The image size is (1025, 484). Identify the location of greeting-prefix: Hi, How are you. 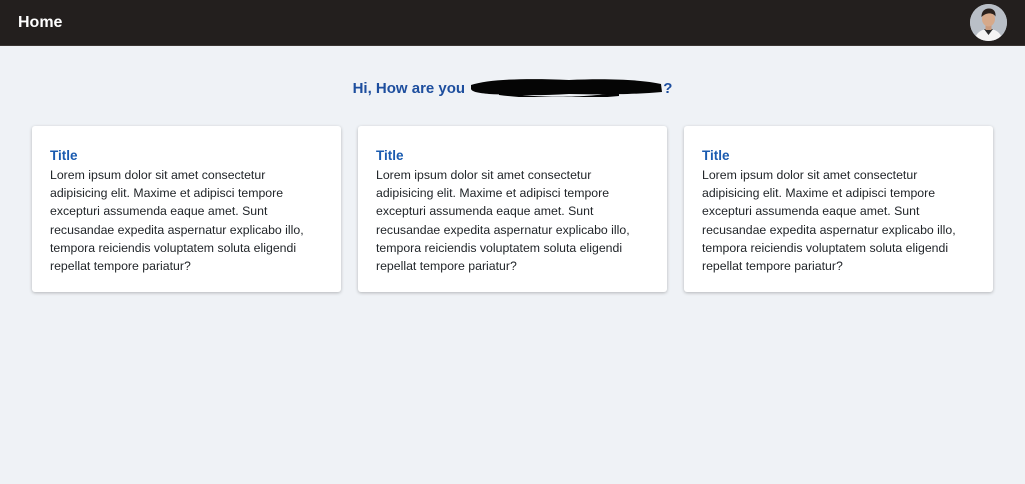
(411, 88).